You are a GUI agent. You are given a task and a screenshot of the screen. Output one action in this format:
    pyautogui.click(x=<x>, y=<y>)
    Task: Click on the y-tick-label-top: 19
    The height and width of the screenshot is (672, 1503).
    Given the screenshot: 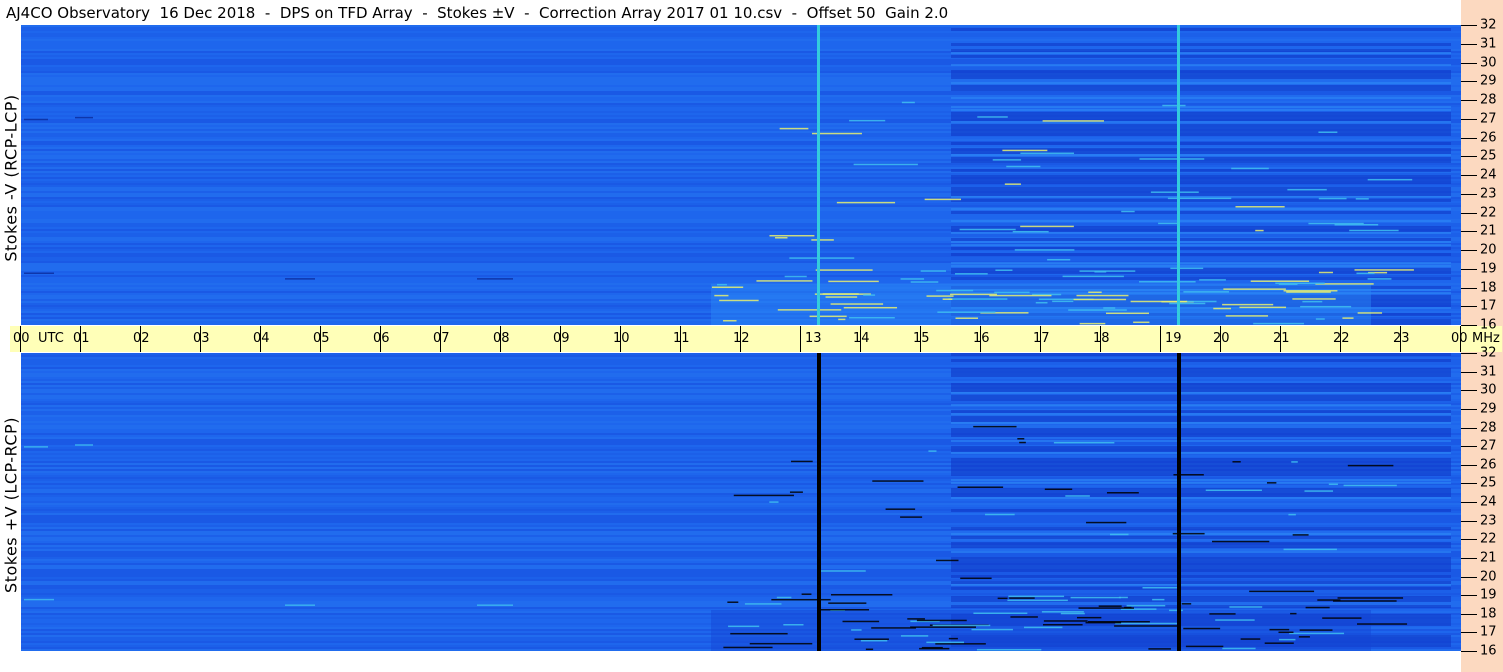 What is the action you would take?
    pyautogui.click(x=1488, y=269)
    